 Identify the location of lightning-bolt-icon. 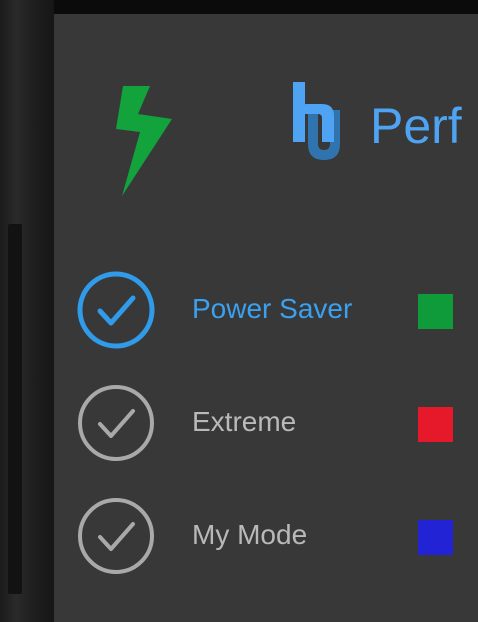
(144, 141).